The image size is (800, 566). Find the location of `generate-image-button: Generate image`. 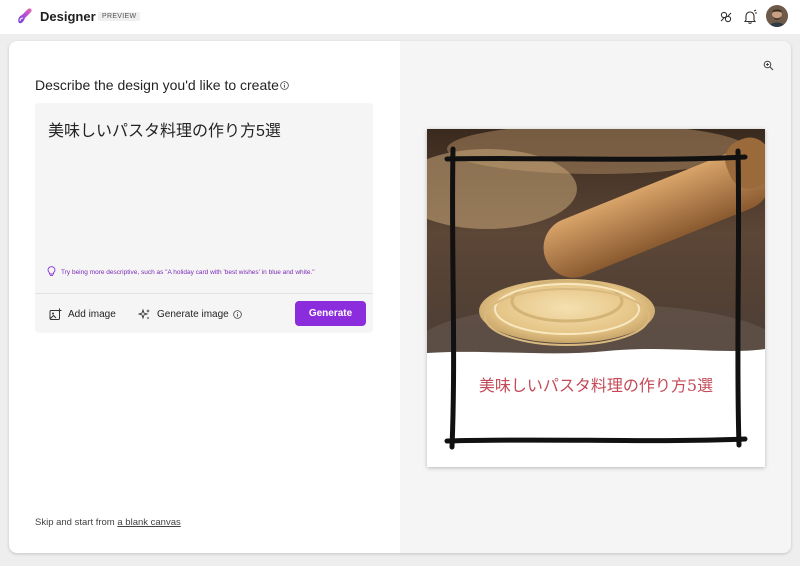

generate-image-button: Generate image is located at coordinates (190, 314).